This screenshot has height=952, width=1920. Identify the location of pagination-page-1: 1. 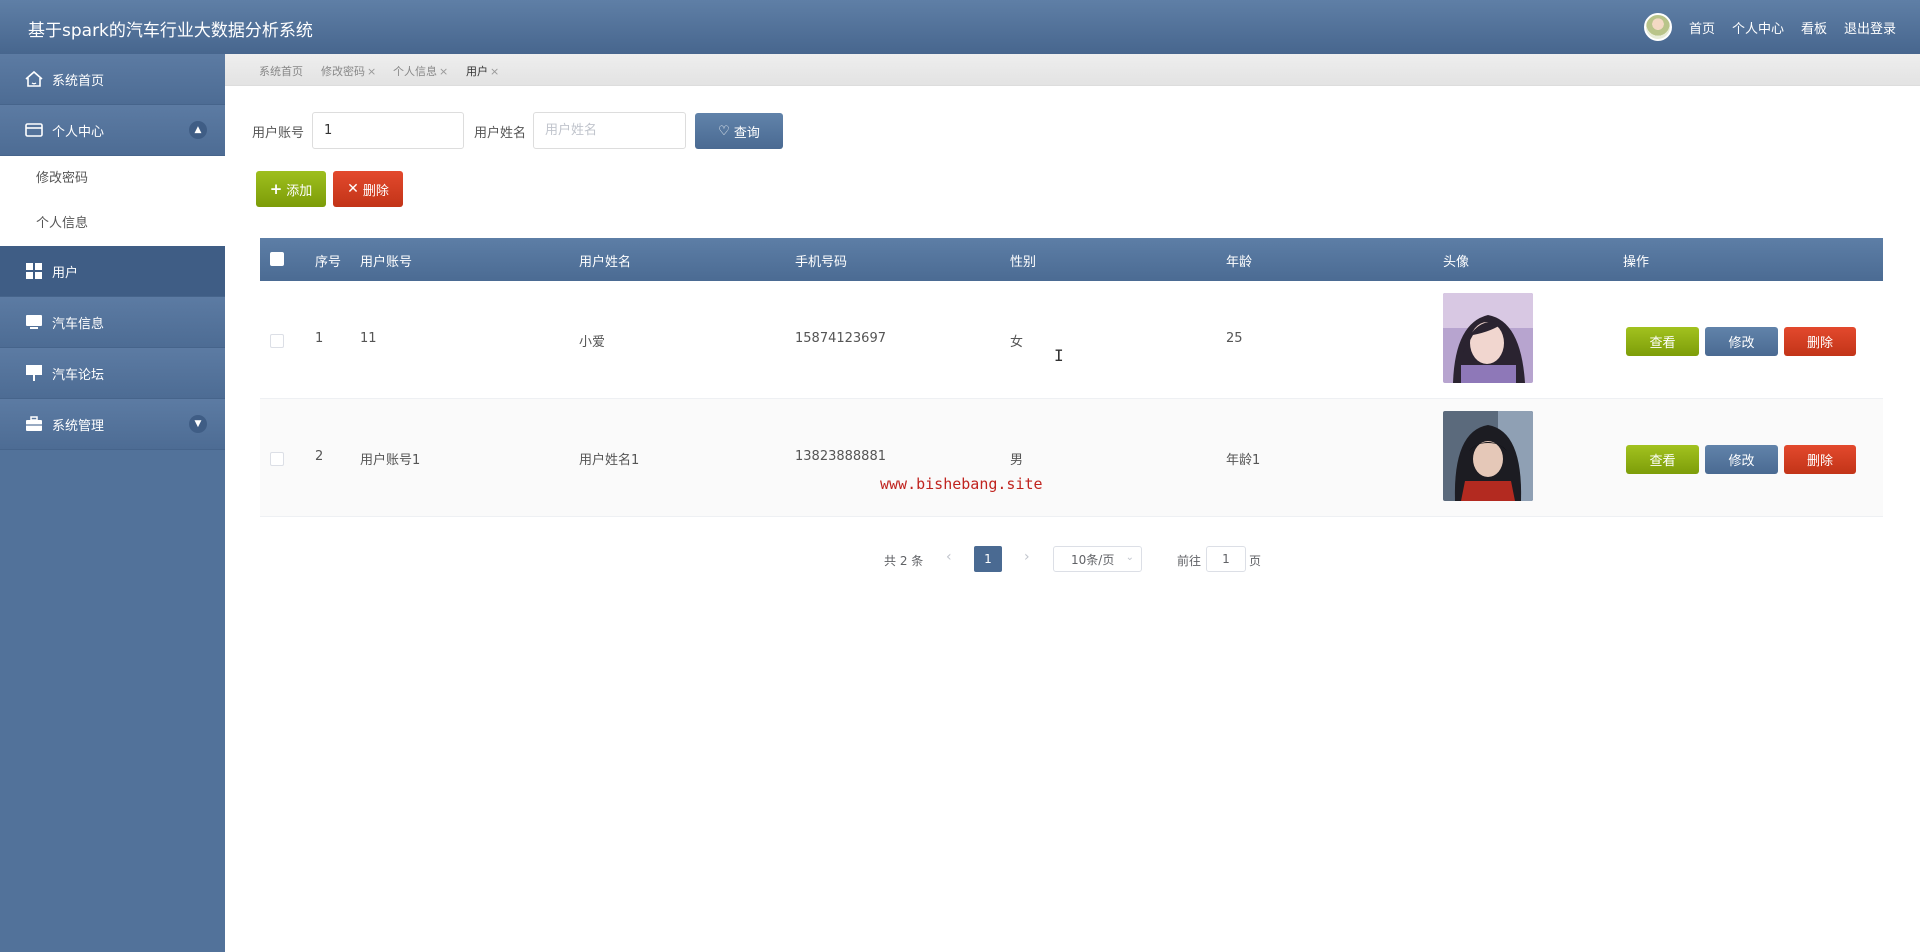
(988, 559).